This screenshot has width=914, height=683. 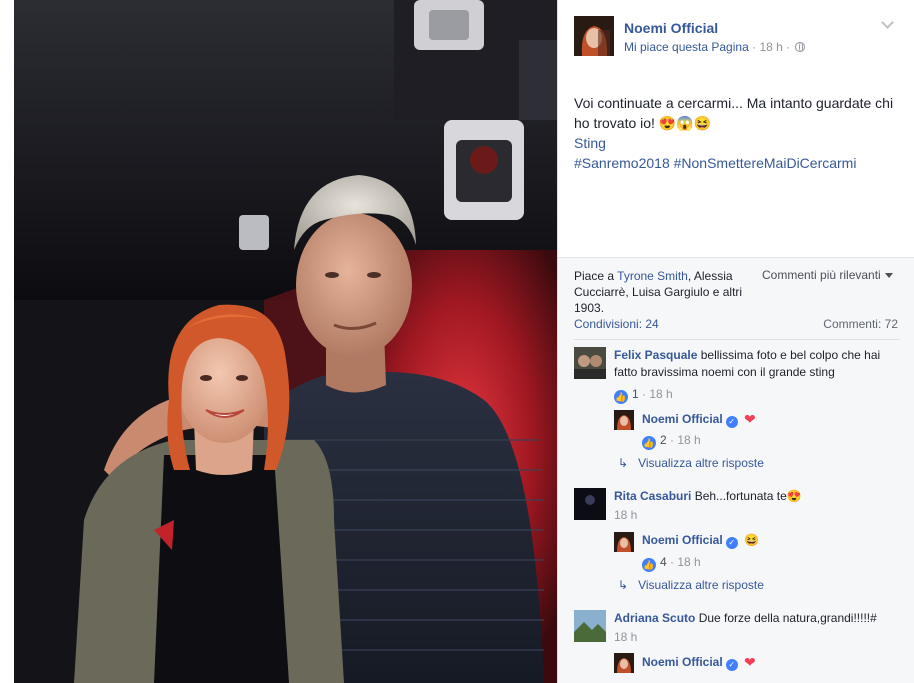 I want to click on post-meta: Mi piace questa Pagina · 18 h ·, so click(x=715, y=47).